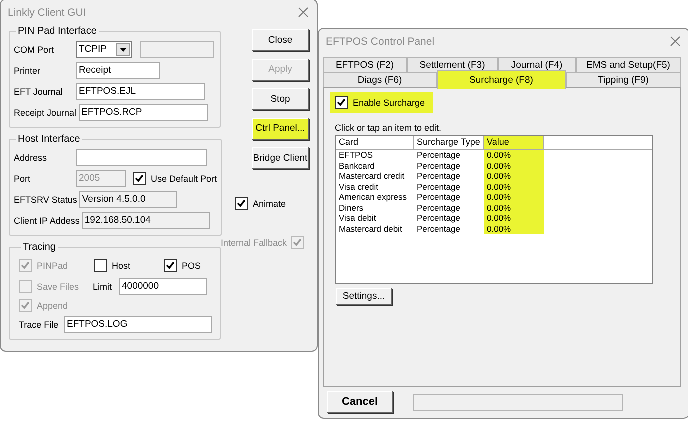 The width and height of the screenshot is (688, 421). Describe the element at coordinates (373, 197) in the screenshot. I see `table-cell-text: American express` at that location.